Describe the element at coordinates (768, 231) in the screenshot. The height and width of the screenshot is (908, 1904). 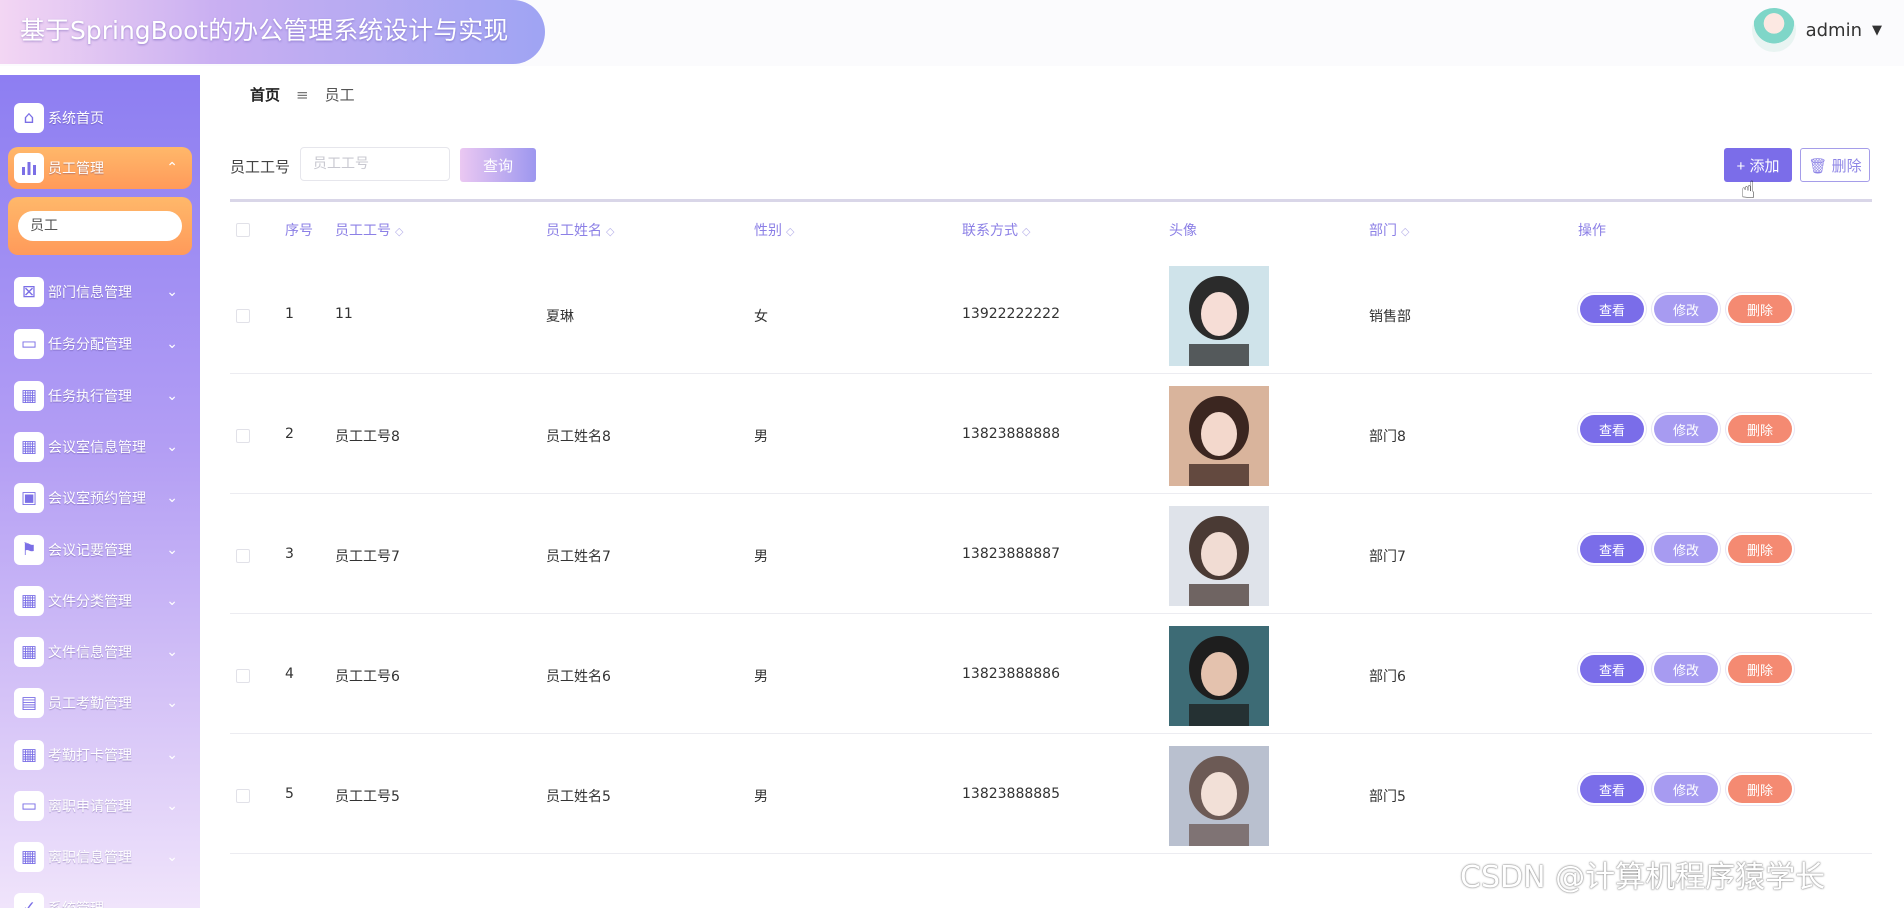
I see `col-gender-label: 性别` at that location.